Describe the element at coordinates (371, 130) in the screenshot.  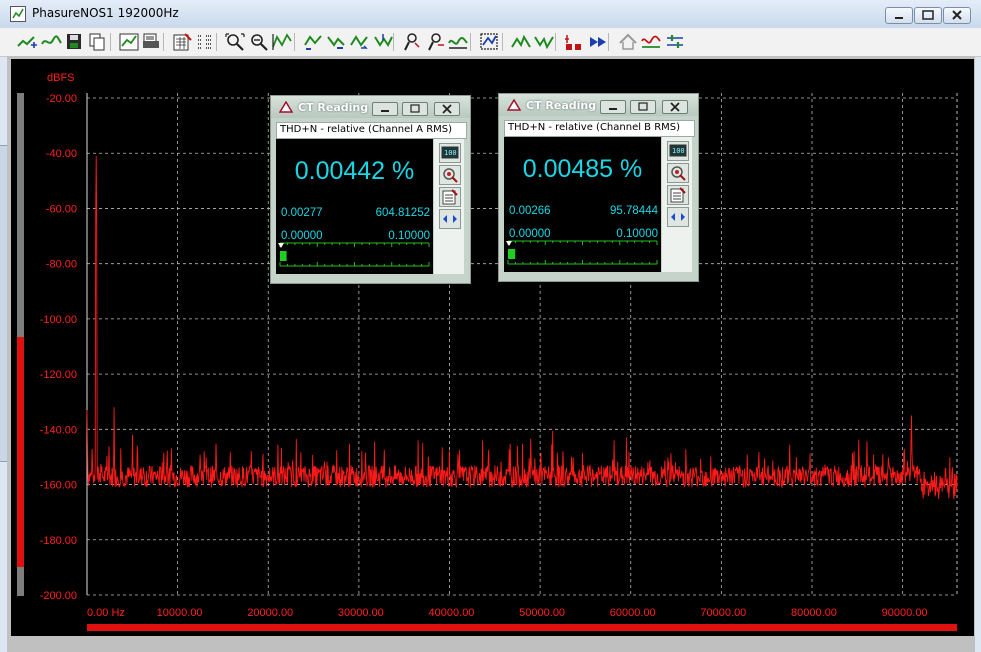
I see `panel-subtitle: THD+N - relative (Channel A RMS)` at that location.